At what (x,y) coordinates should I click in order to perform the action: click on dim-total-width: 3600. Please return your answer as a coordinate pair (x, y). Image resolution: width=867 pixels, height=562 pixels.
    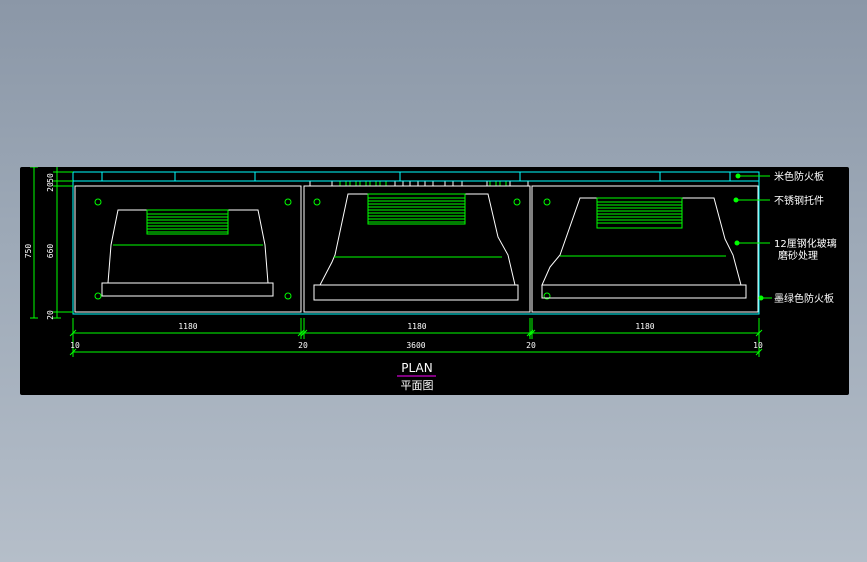
    Looking at the image, I should click on (415, 345).